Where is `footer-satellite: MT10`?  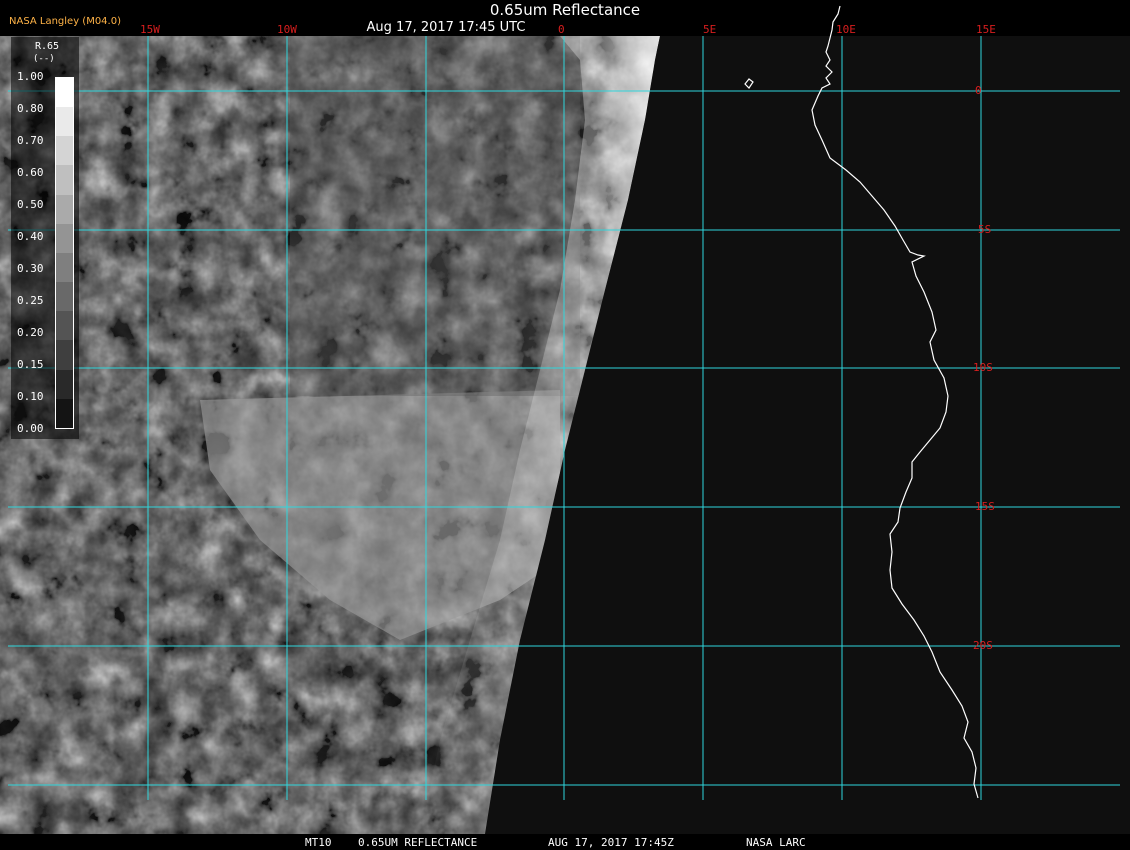
footer-satellite: MT10 is located at coordinates (318, 842).